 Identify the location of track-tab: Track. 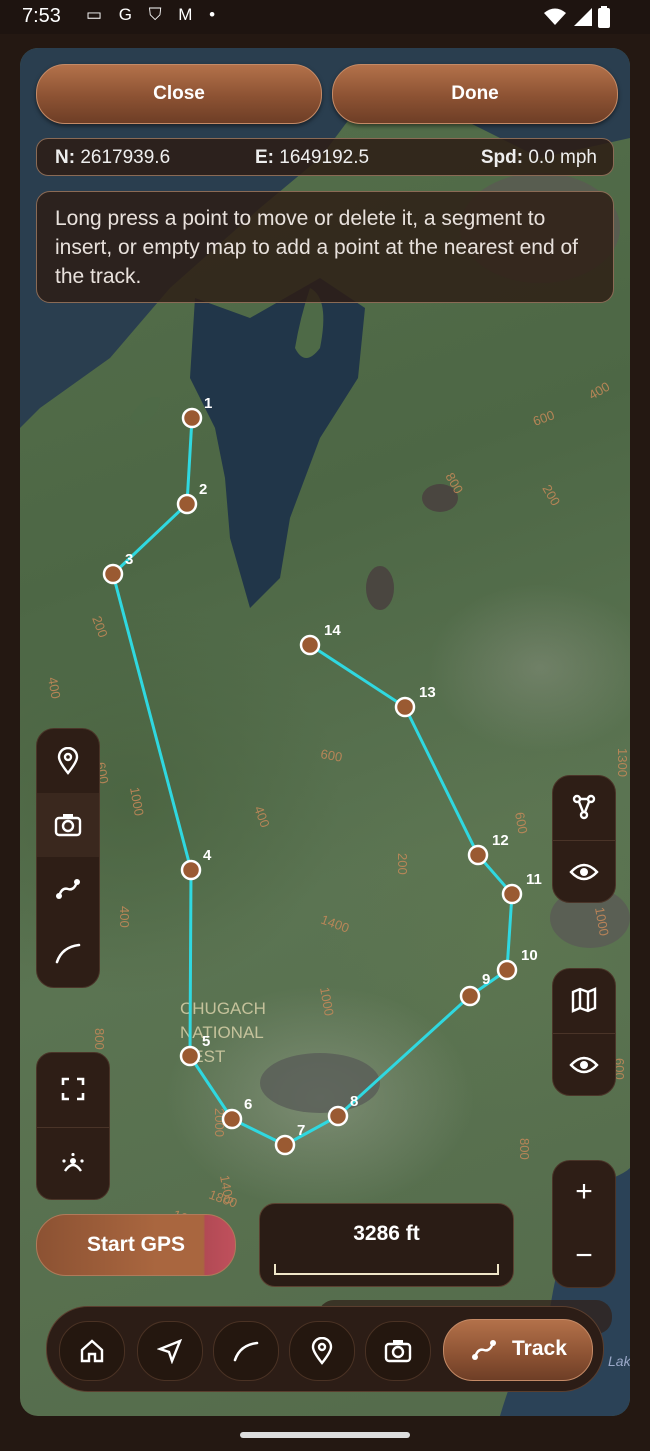
(518, 1350).